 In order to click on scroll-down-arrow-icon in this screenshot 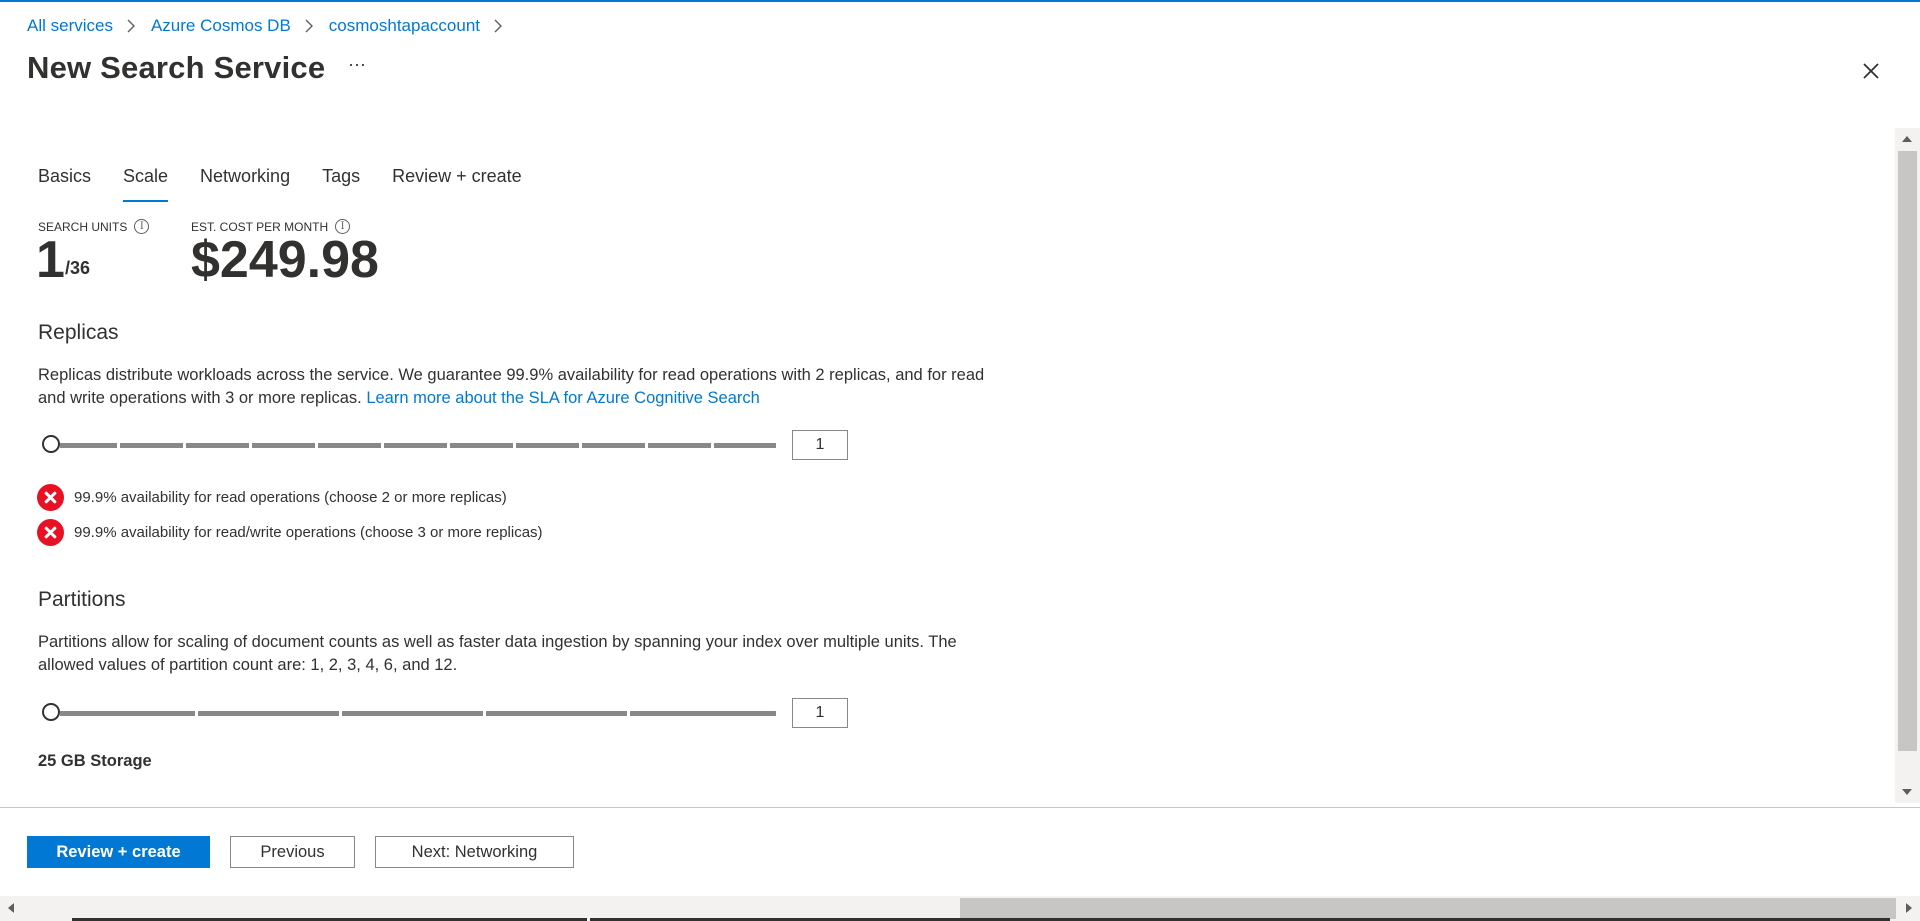, I will do `click(1907, 792)`.